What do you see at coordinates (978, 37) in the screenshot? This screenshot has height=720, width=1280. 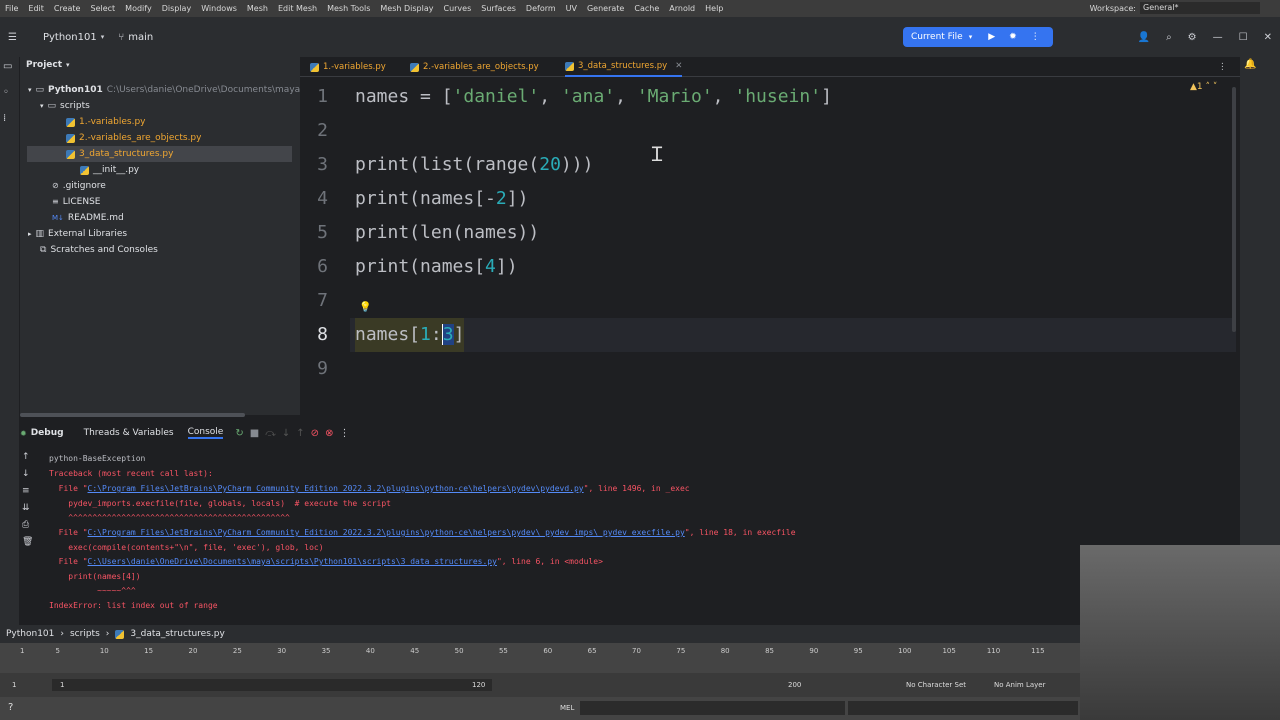 I see `run-config-selector: Current File ▾ ▶ ✹ ⋮` at bounding box center [978, 37].